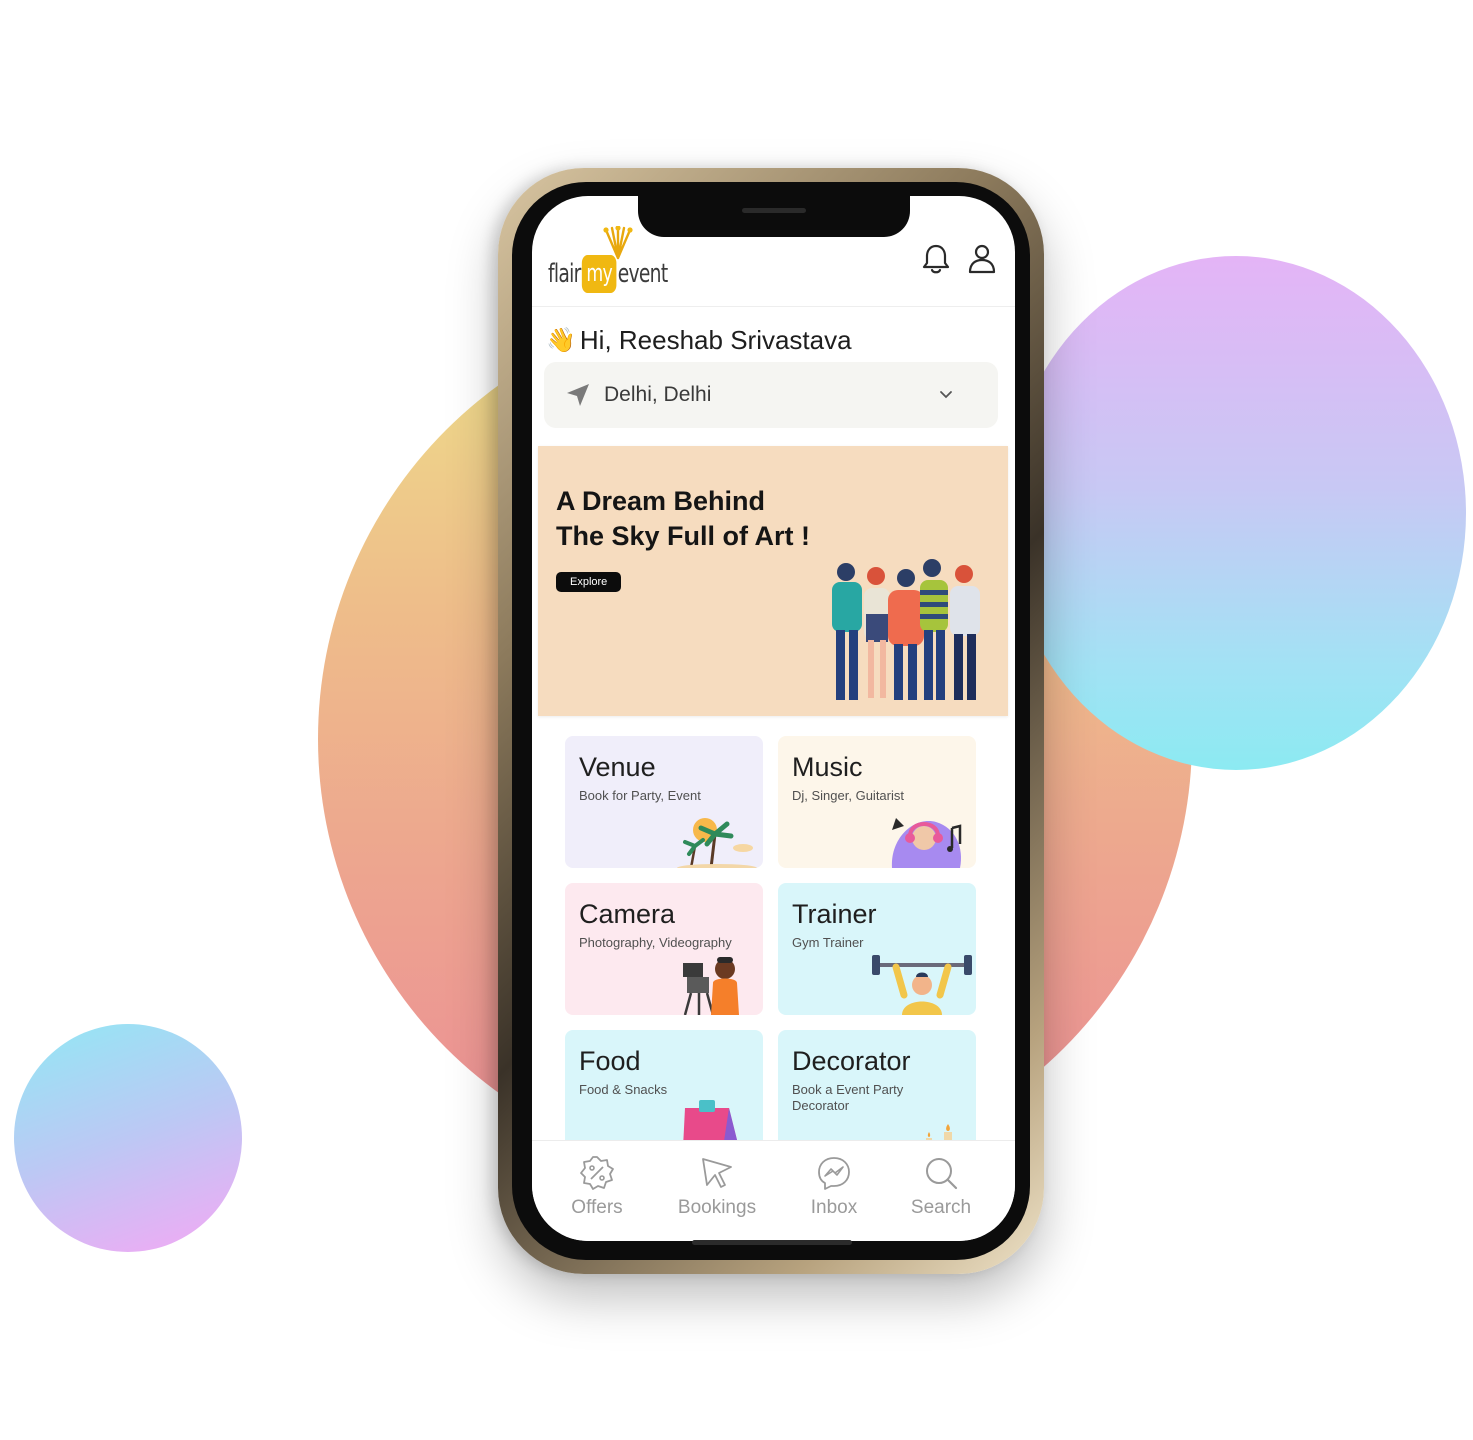 The image size is (1473, 1440). Describe the element at coordinates (658, 394) in the screenshot. I see `location-value: Delhi, Delhi` at that location.